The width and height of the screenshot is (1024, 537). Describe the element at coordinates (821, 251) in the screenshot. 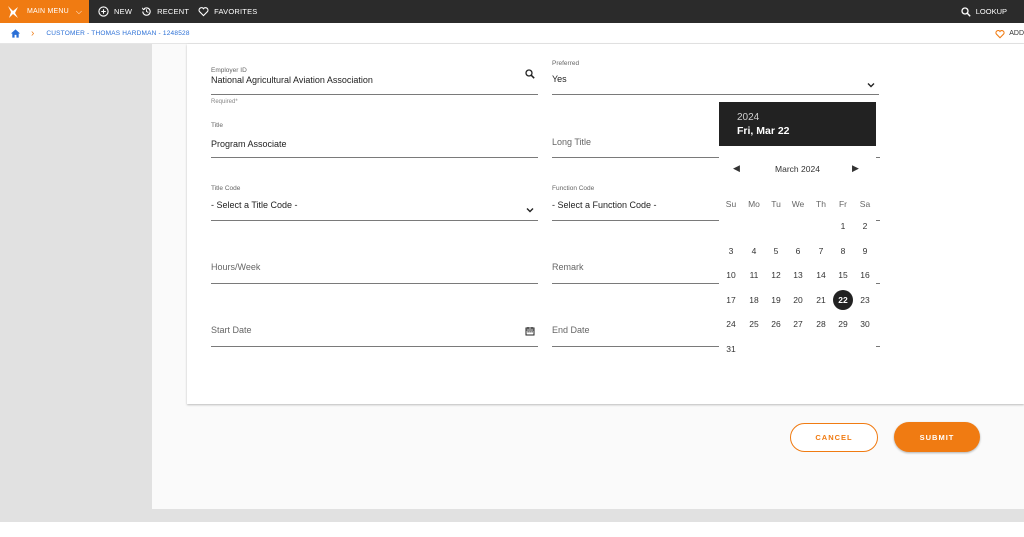

I see `calendar-day: 7` at that location.